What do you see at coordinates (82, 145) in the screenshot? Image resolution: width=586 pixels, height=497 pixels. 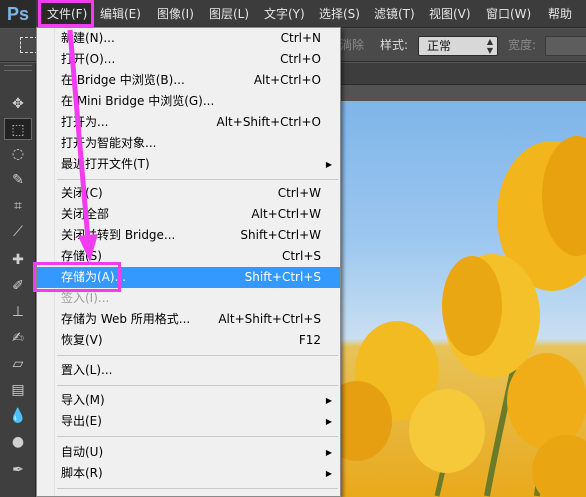 I see `annotation-arrow-icon` at bounding box center [82, 145].